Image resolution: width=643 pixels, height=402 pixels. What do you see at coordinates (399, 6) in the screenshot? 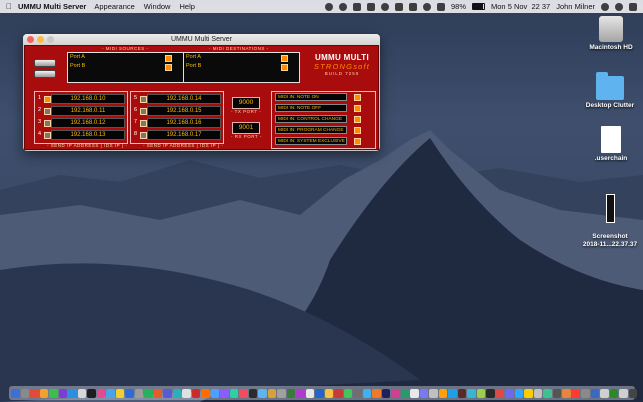
I see `airplay-icon` at bounding box center [399, 6].